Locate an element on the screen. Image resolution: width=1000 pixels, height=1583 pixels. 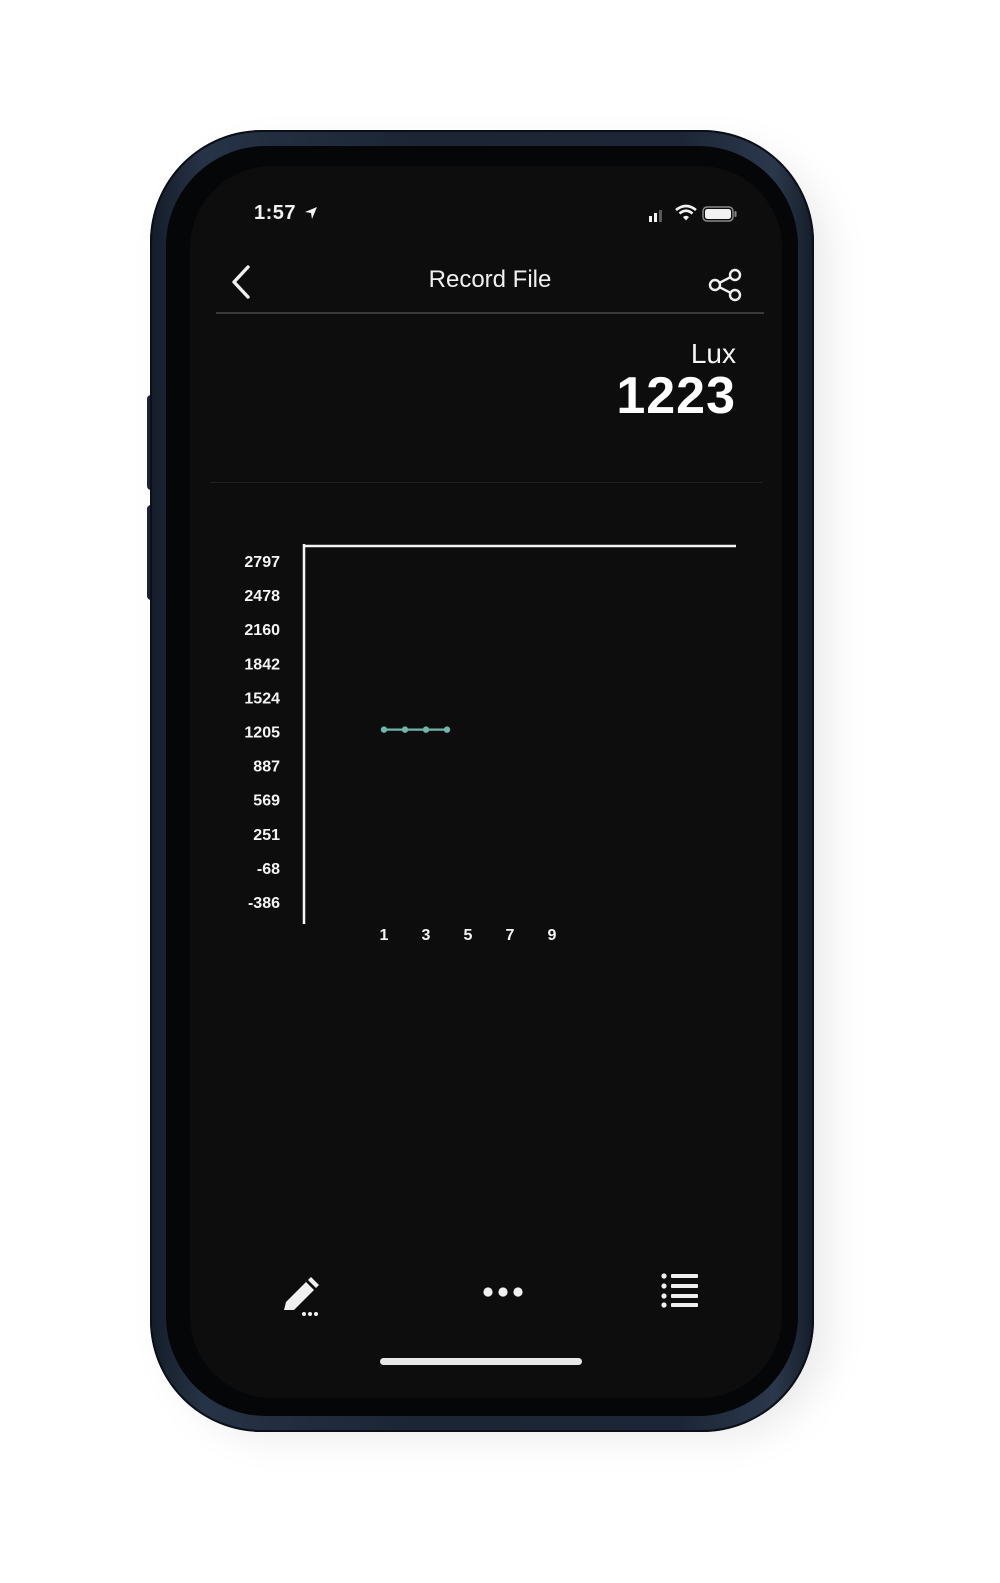
y-axis-ticks: 2797 2478 2160 1842 1524 1205 887 569 251 -68 -386 is located at coordinates (262, 733).